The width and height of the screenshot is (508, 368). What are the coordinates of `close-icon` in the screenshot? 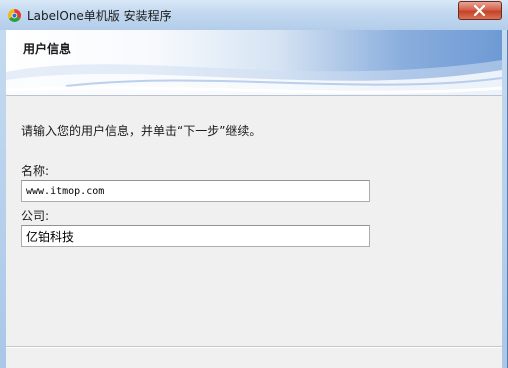 It's located at (479, 10).